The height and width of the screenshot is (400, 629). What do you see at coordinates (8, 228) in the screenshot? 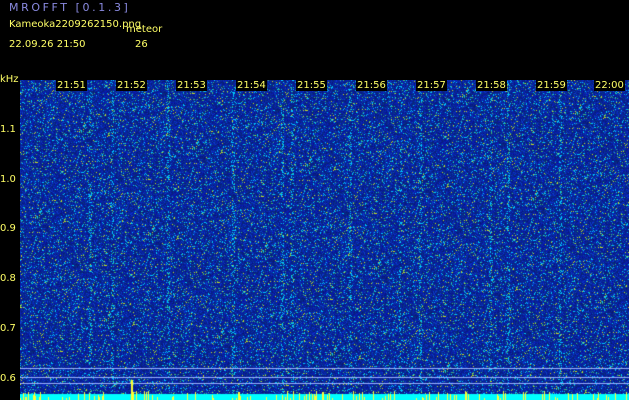
I see `y-tick: 0.9` at bounding box center [8, 228].